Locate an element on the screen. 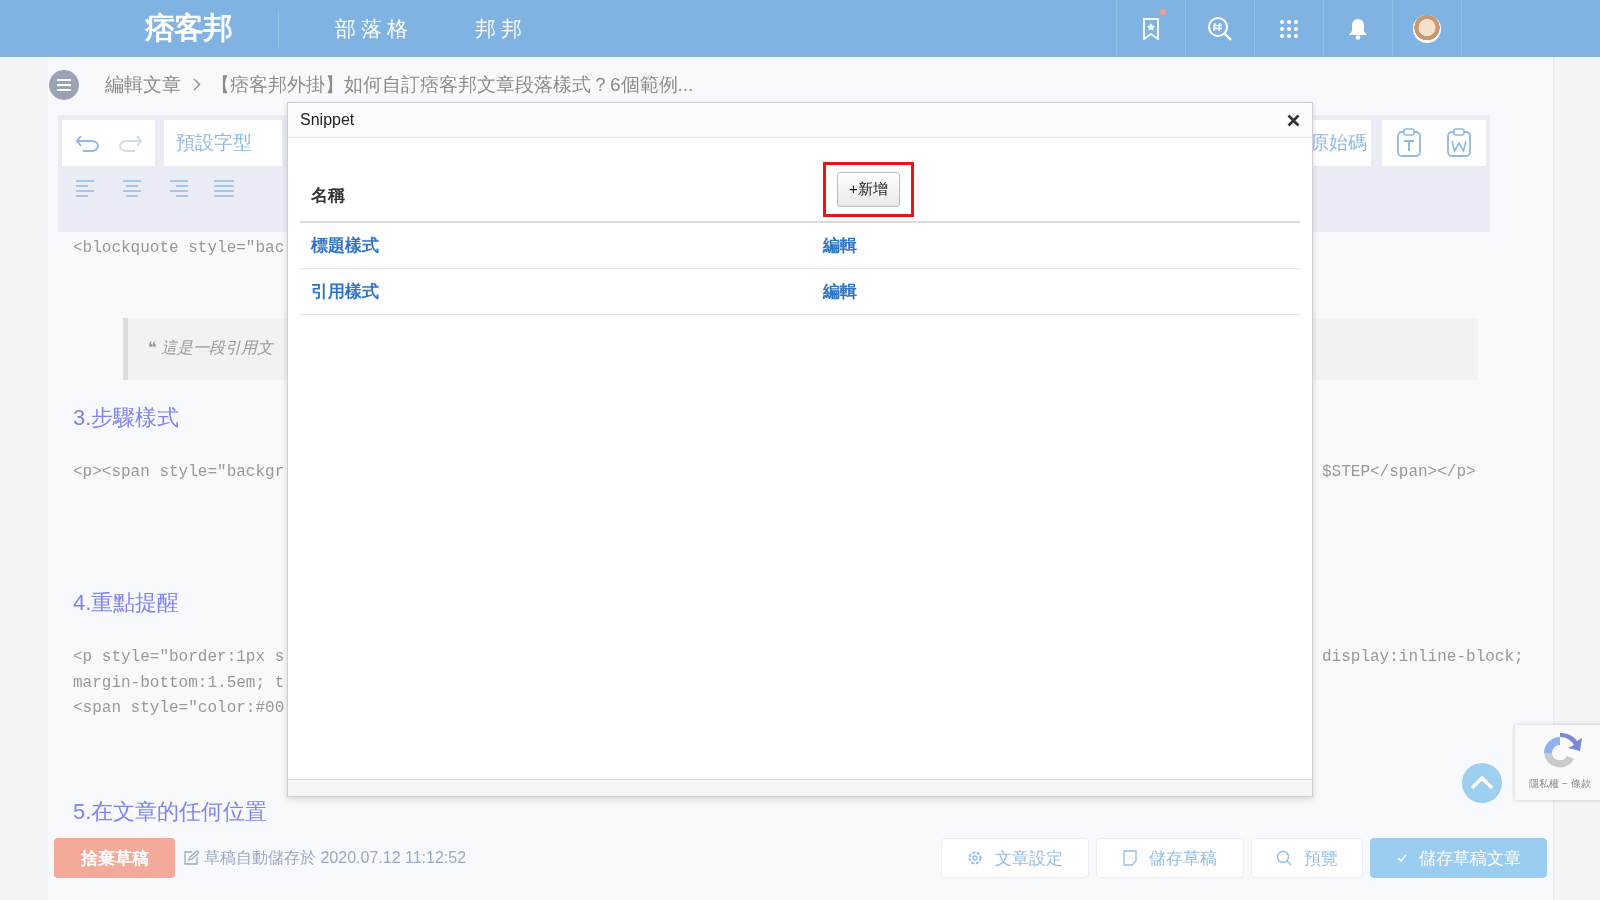 The width and height of the screenshot is (1600, 900). publish-button: 儲存草稿文章 is located at coordinates (1458, 858).